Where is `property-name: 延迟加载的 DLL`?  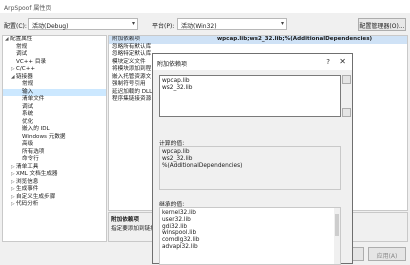
property-name: 延迟加载的 DLL is located at coordinates (132, 91).